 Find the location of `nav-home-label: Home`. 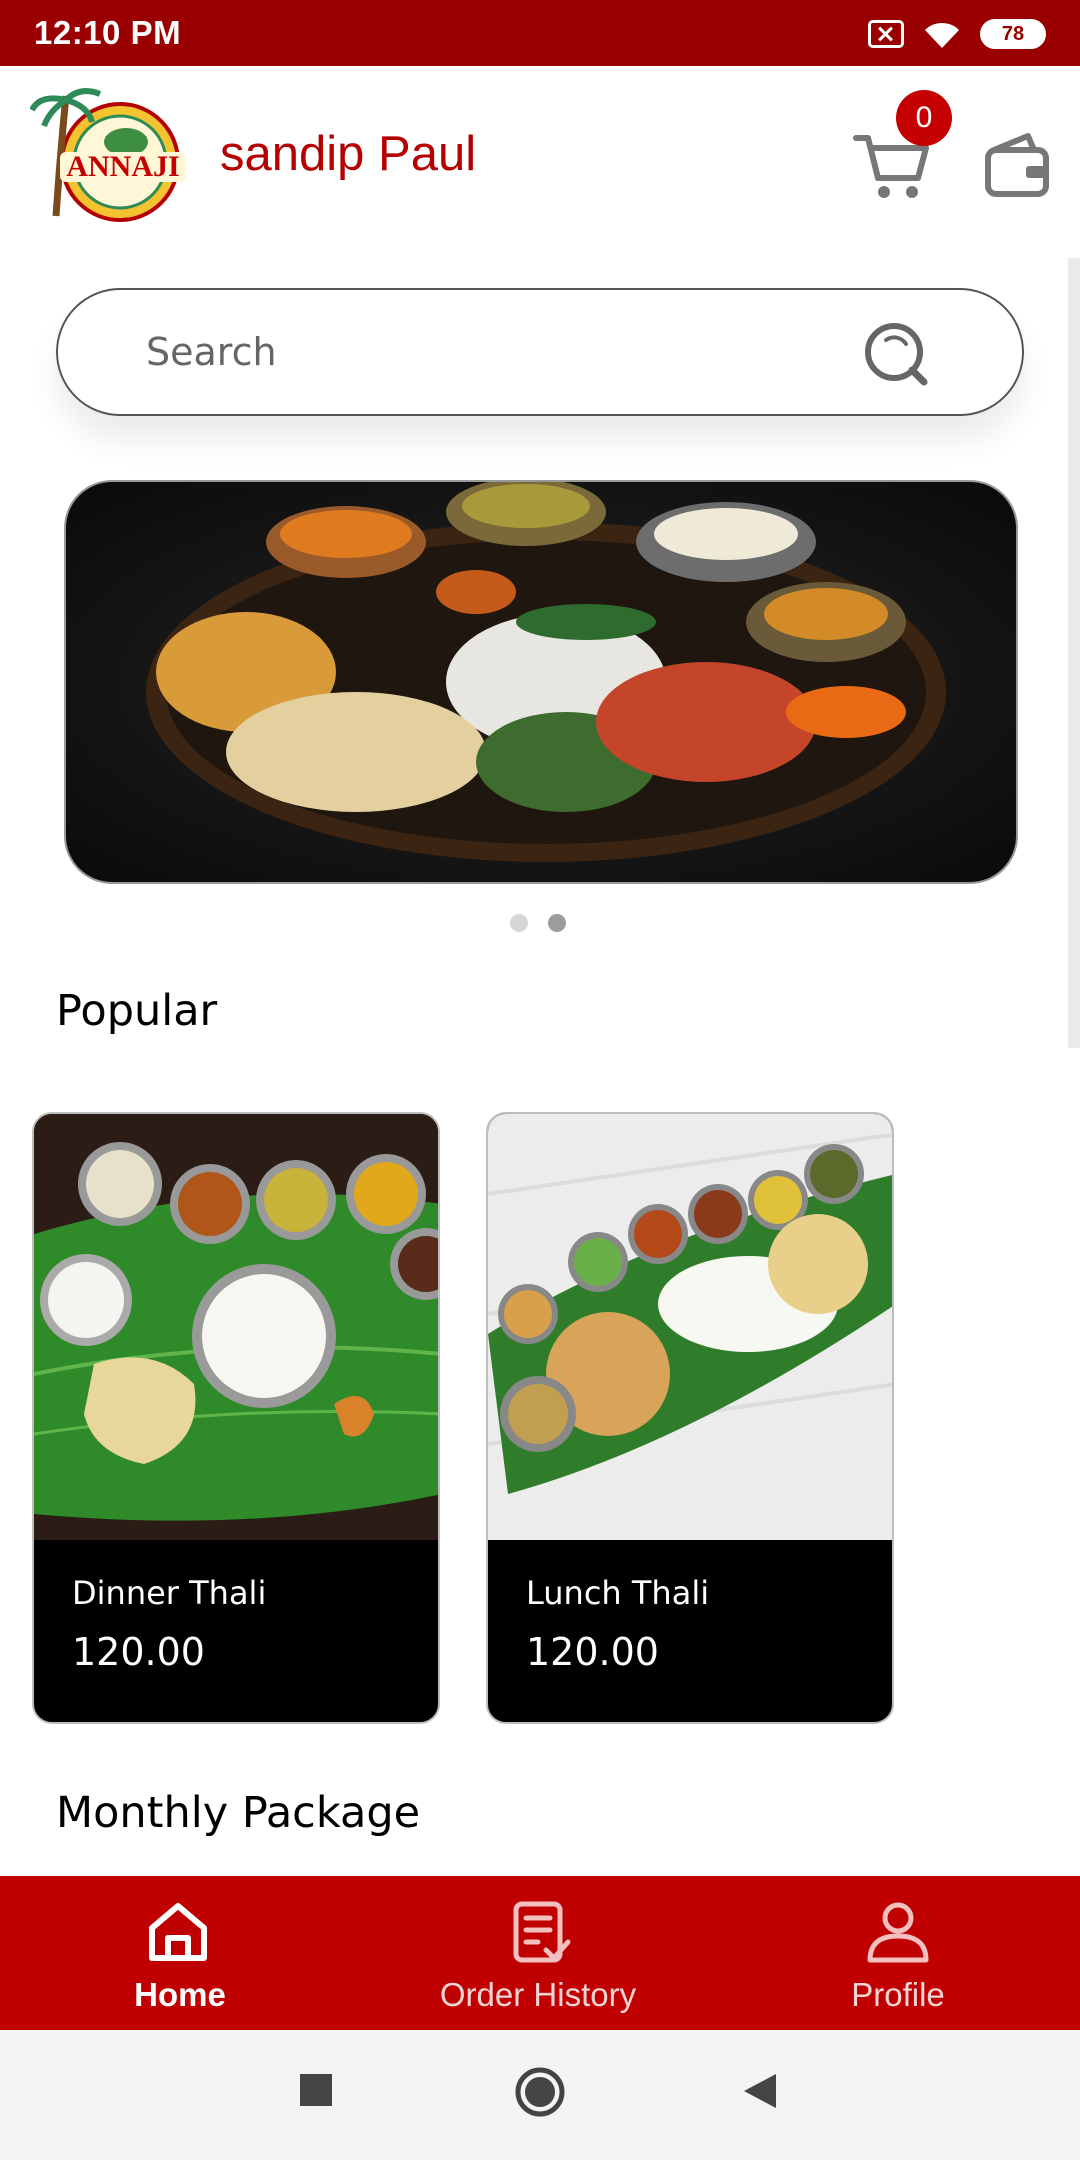

nav-home-label: Home is located at coordinates (180, 1994).